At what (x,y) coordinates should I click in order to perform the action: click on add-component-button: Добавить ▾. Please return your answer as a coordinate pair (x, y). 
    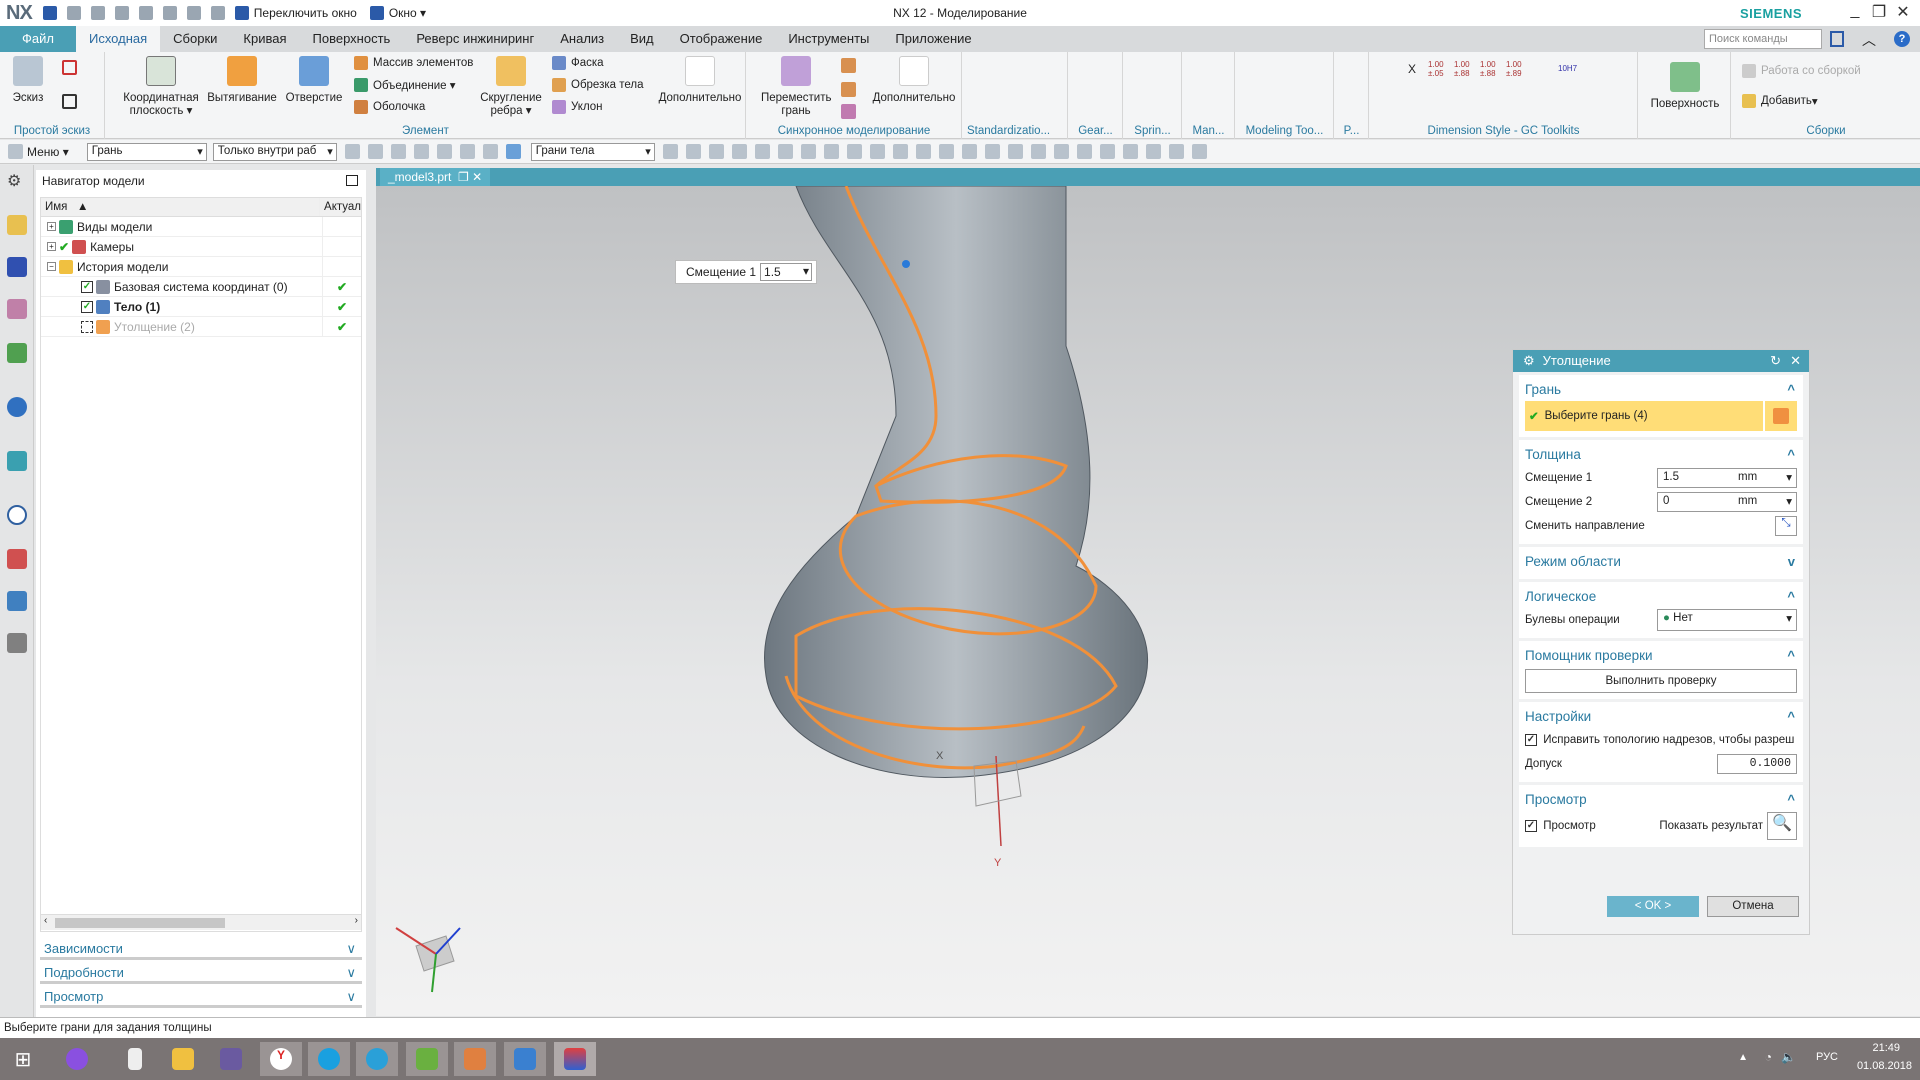
    Looking at the image, I should click on (1780, 101).